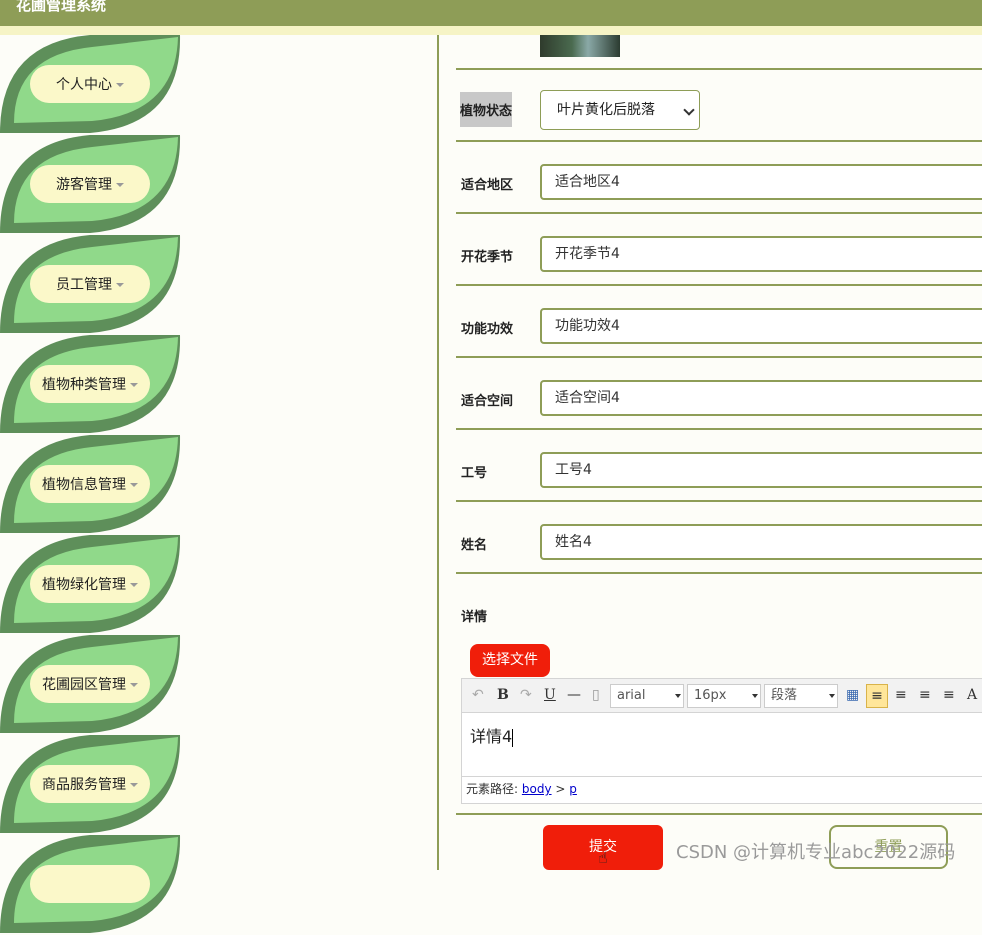 The height and width of the screenshot is (935, 982). Describe the element at coordinates (84, 685) in the screenshot. I see `sidebar-item-label: 花圃园区管理` at that location.